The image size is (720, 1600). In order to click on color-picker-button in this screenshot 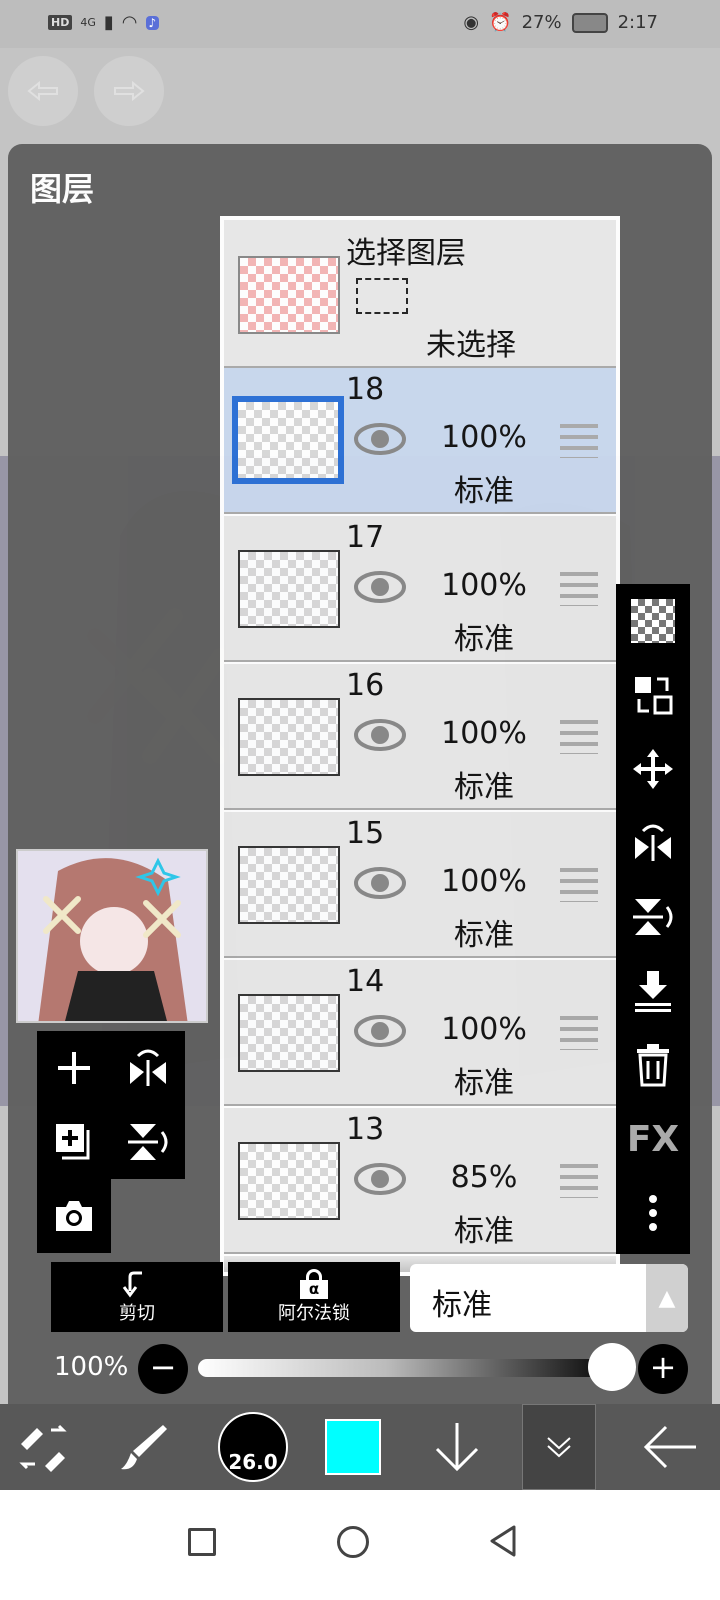, I will do `click(353, 1447)`.